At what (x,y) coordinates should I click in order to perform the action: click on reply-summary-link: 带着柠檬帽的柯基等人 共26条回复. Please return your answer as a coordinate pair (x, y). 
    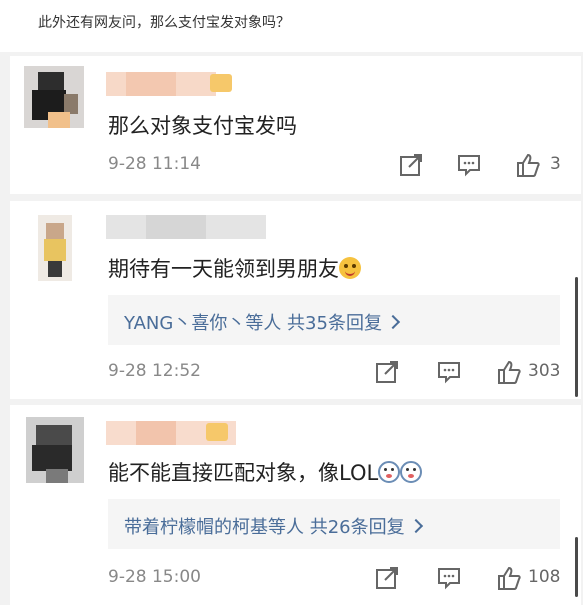
    Looking at the image, I should click on (273, 526).